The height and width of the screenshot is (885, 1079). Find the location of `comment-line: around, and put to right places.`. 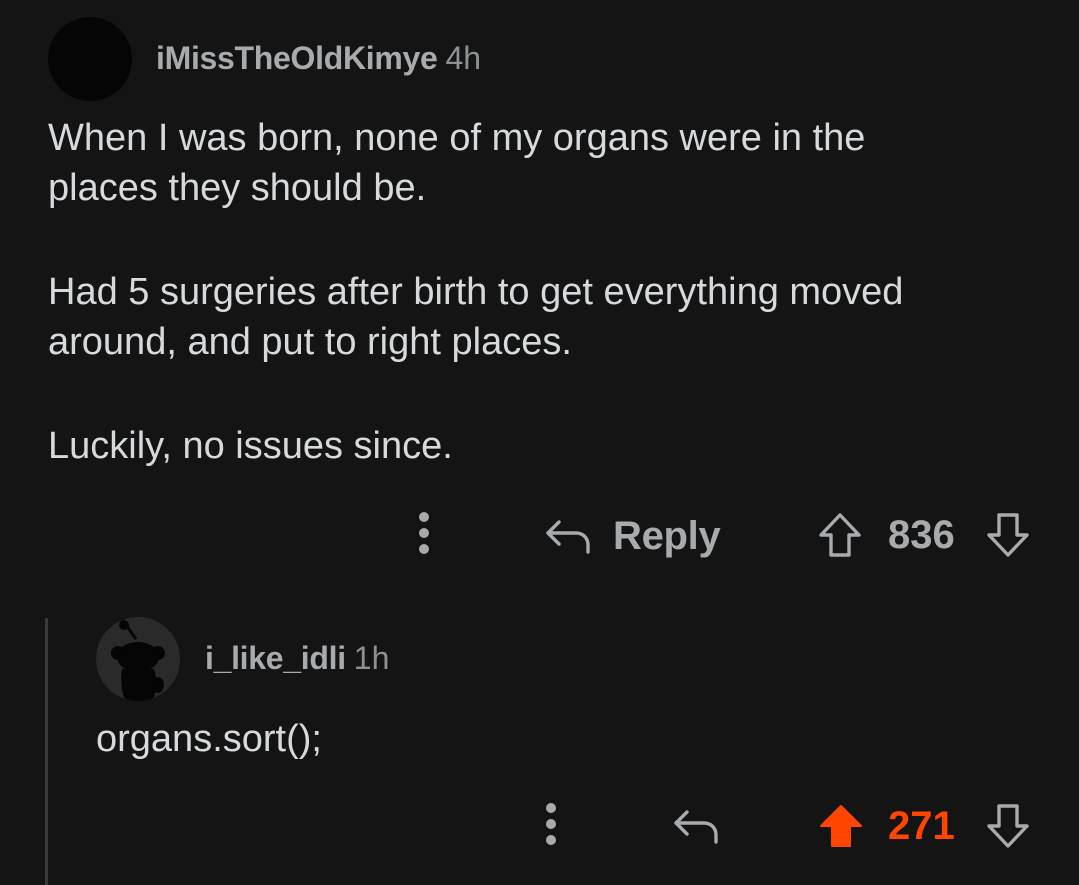

comment-line: around, and put to right places. is located at coordinates (310, 342).